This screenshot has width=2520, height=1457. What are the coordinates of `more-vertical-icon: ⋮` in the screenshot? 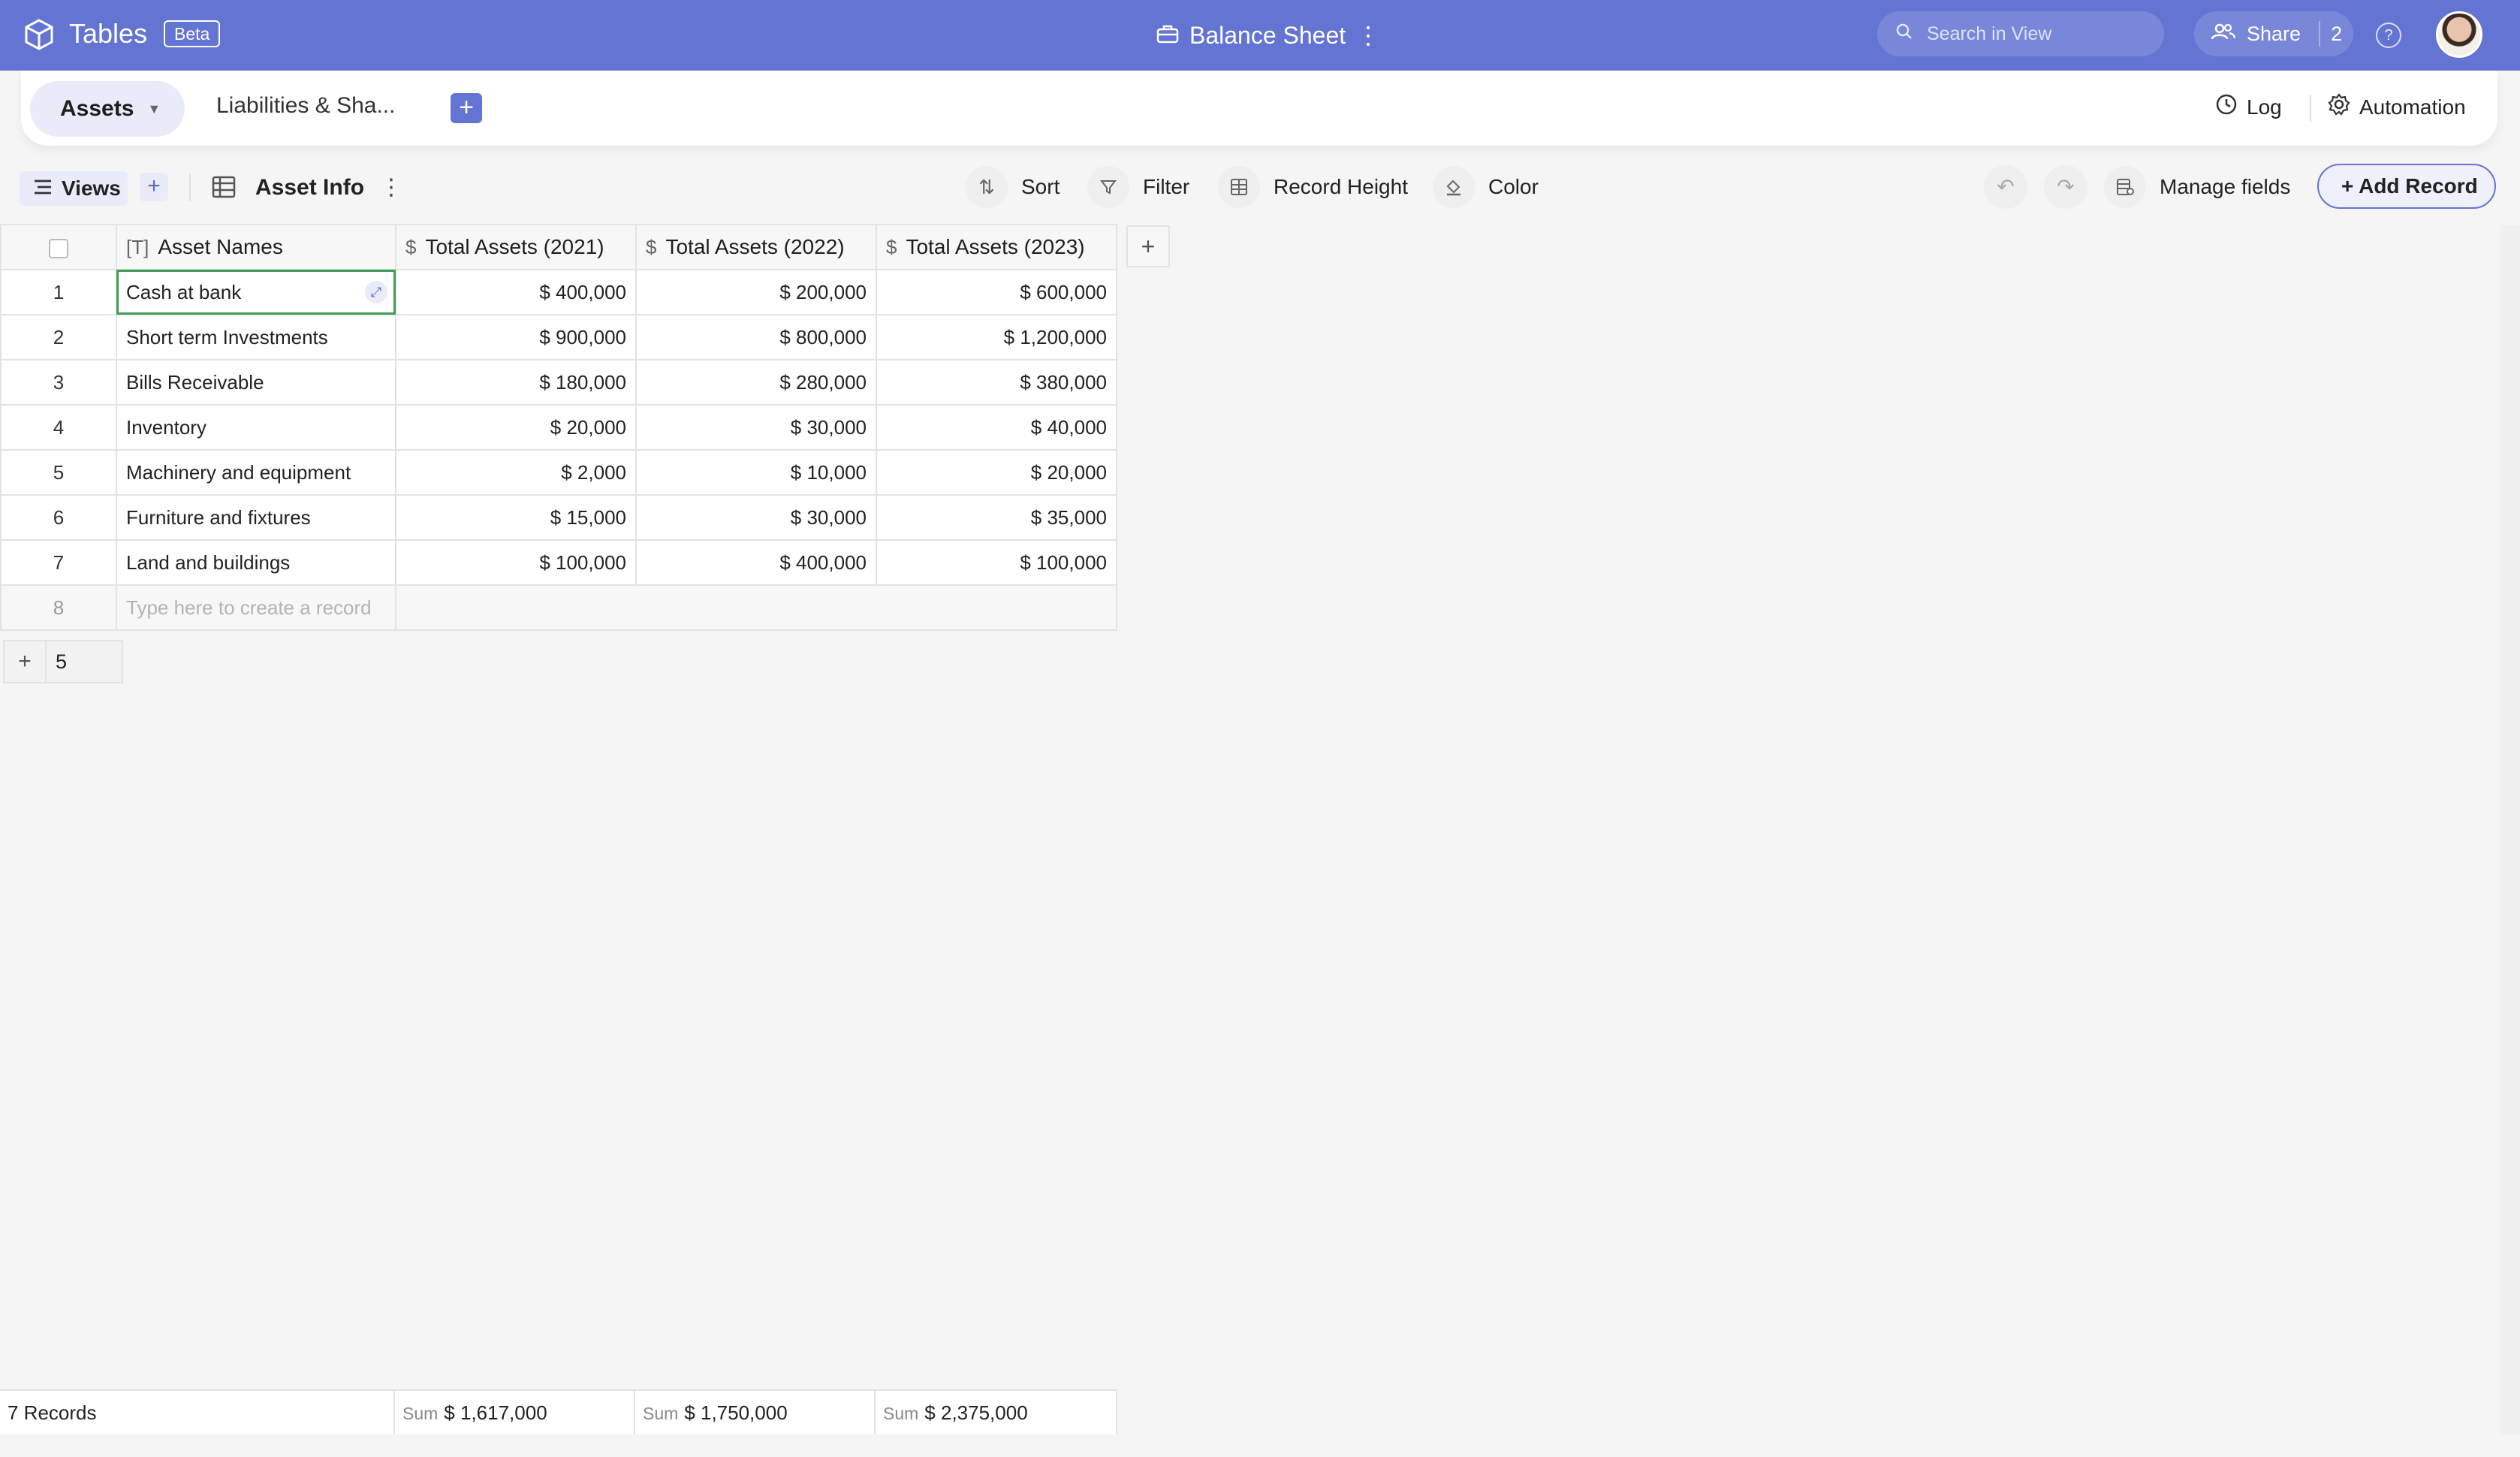 It's located at (1368, 36).